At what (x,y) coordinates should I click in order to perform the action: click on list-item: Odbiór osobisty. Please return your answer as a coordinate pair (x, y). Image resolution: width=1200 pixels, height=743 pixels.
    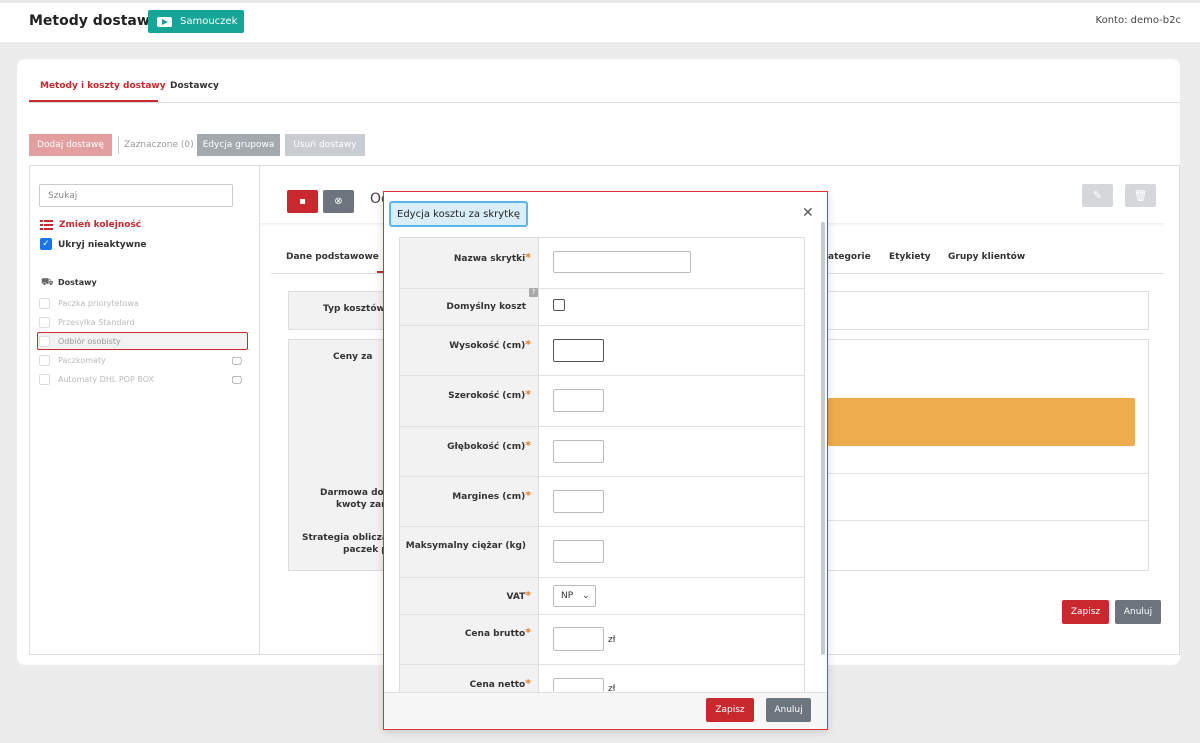
    Looking at the image, I should click on (80, 341).